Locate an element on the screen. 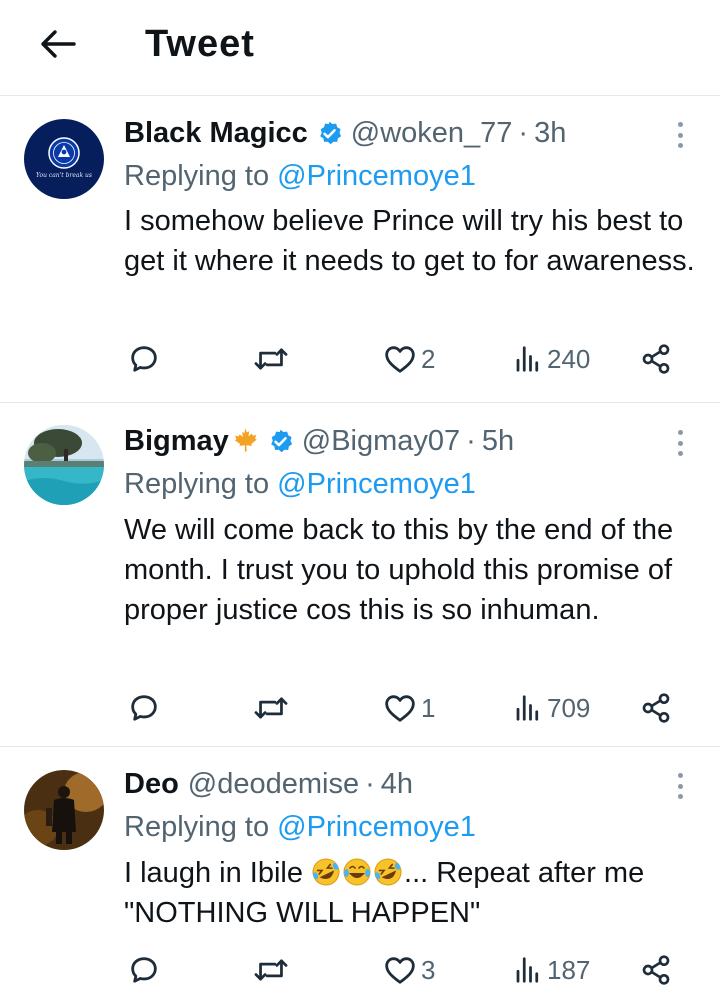 This screenshot has width=720, height=1004. like-button: 2 is located at coordinates (409, 359).